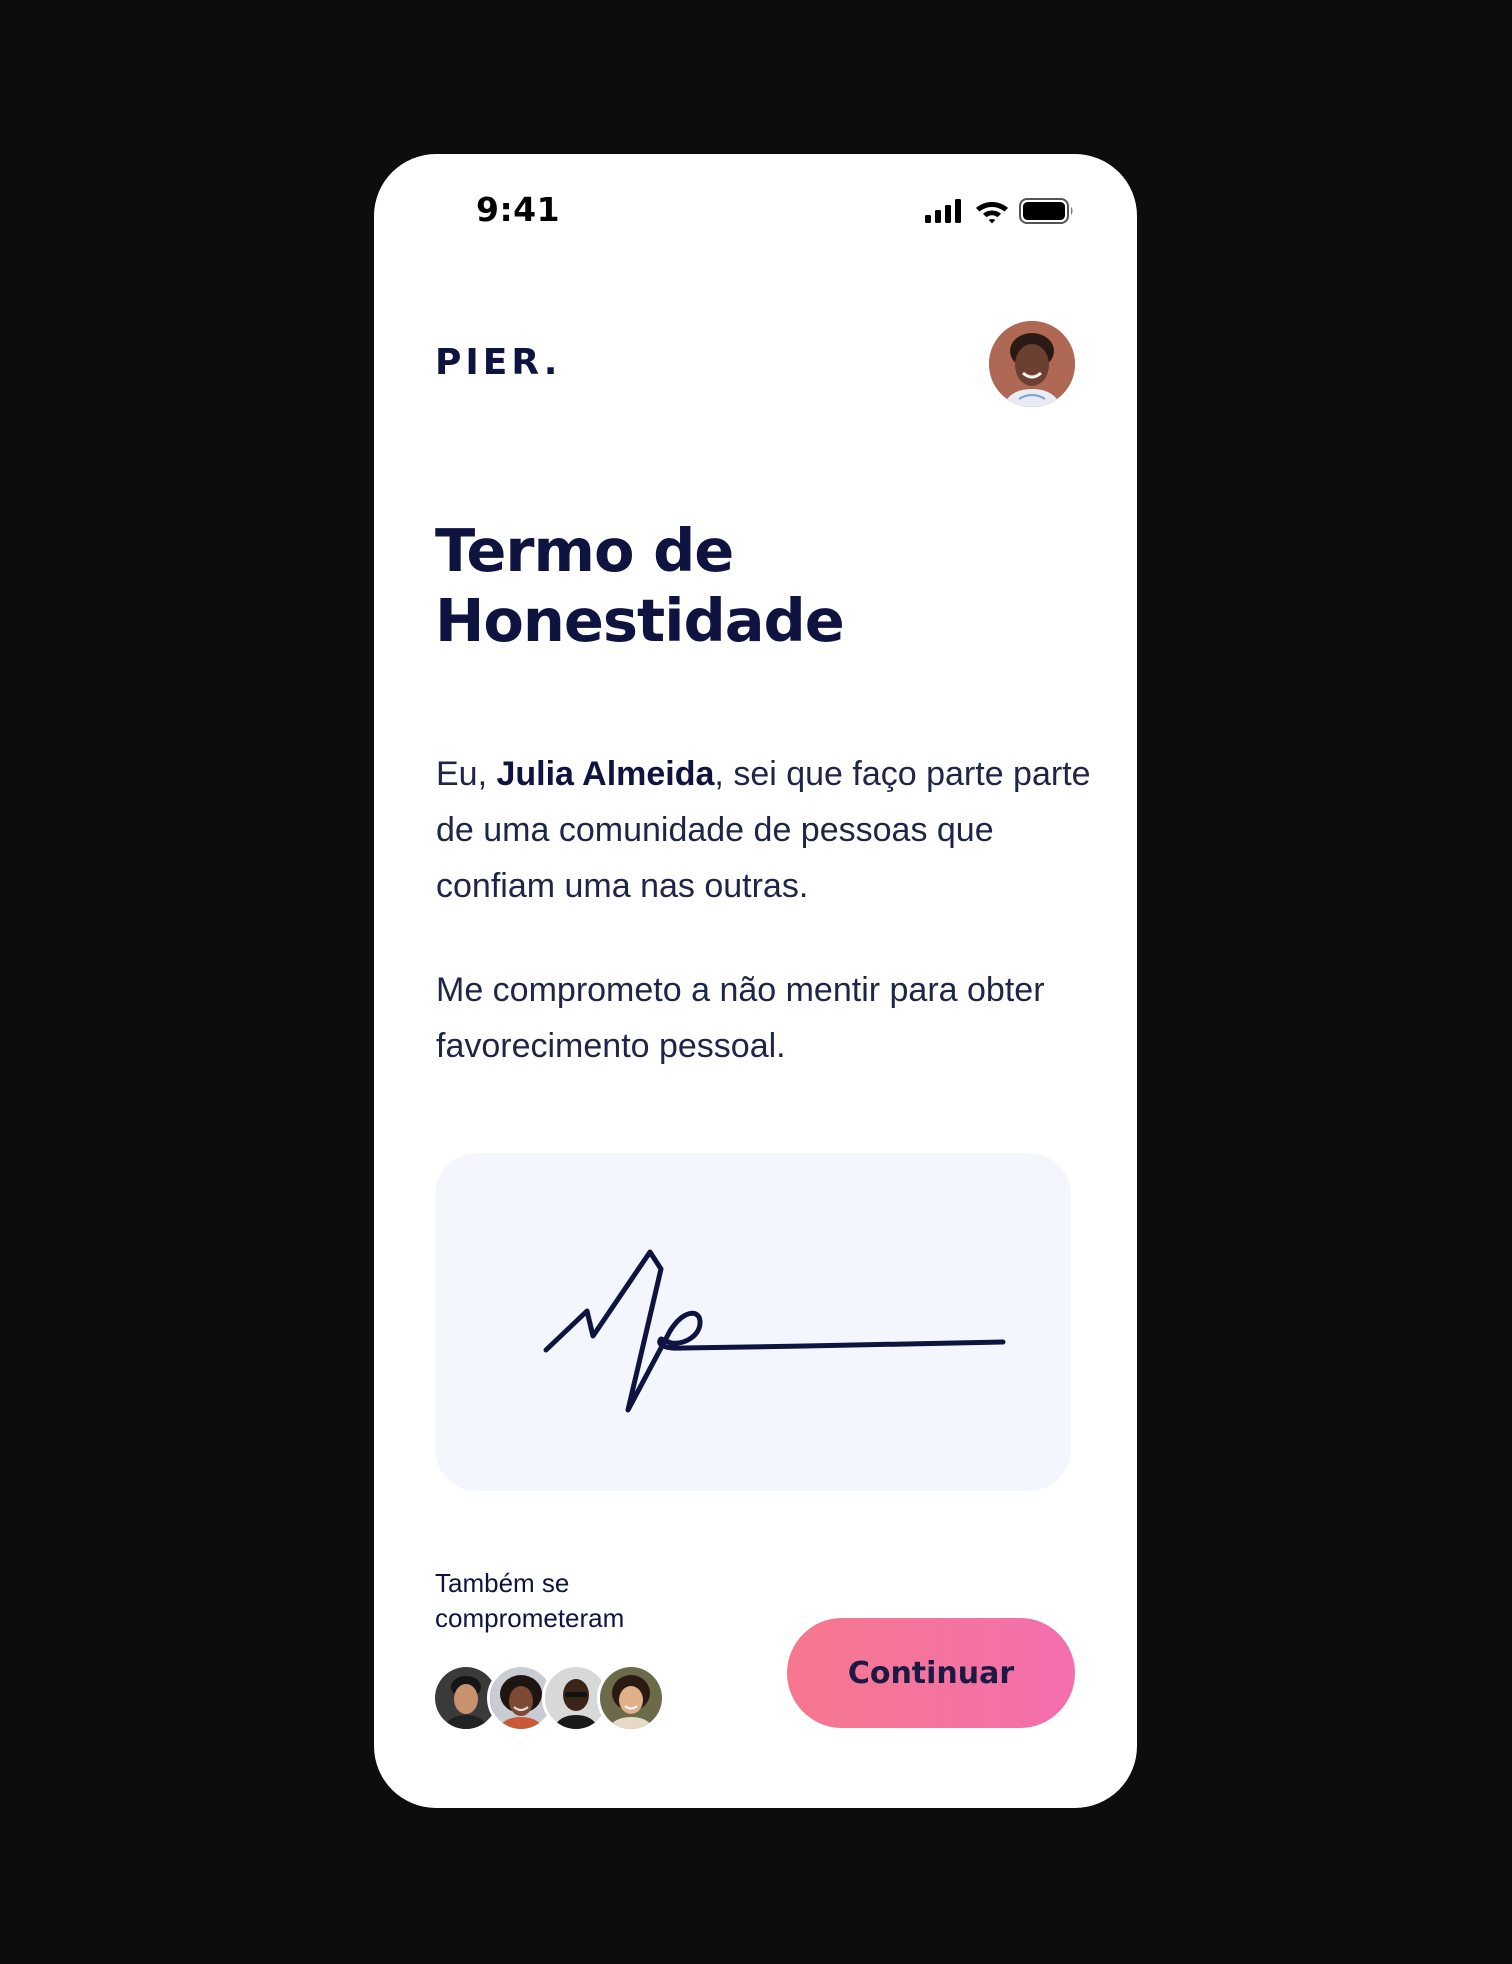 The image size is (1512, 1964). I want to click on status-icons, so click(1000, 211).